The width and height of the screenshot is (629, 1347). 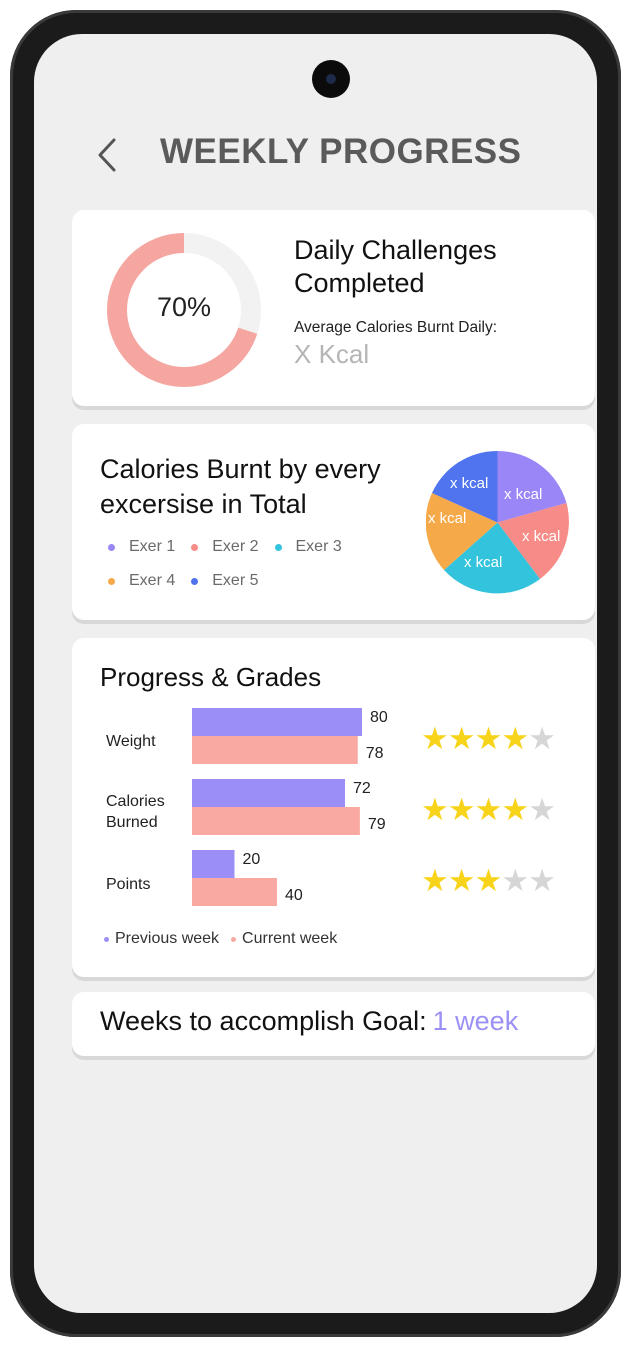 I want to click on legend-item: Exer 4, so click(x=141, y=581).